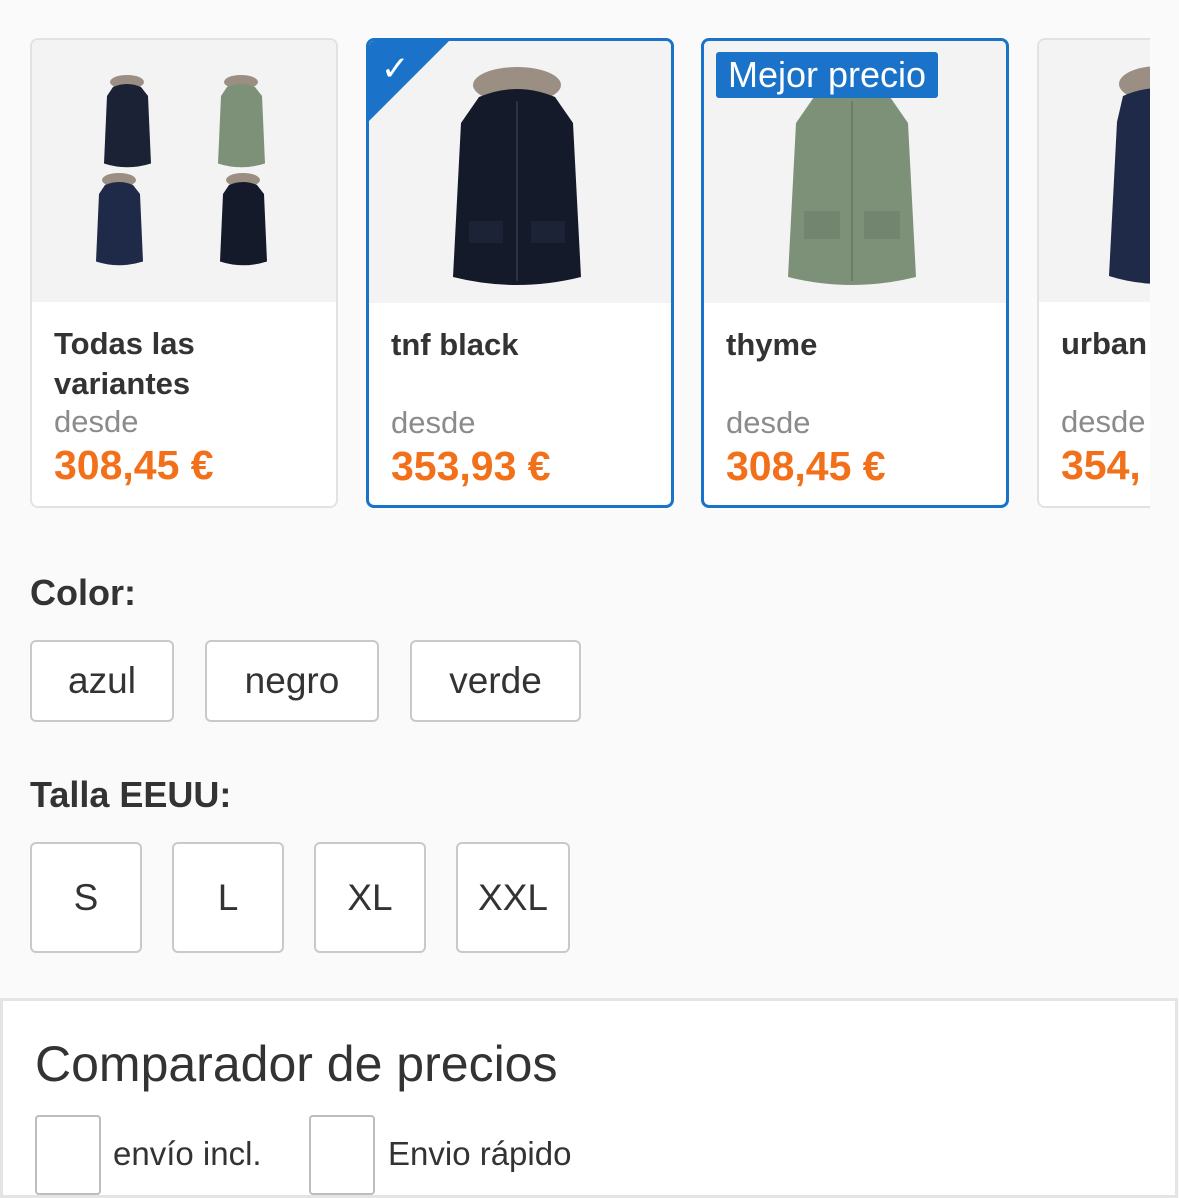  What do you see at coordinates (1094, 171) in the screenshot?
I see `parka-image-urban` at bounding box center [1094, 171].